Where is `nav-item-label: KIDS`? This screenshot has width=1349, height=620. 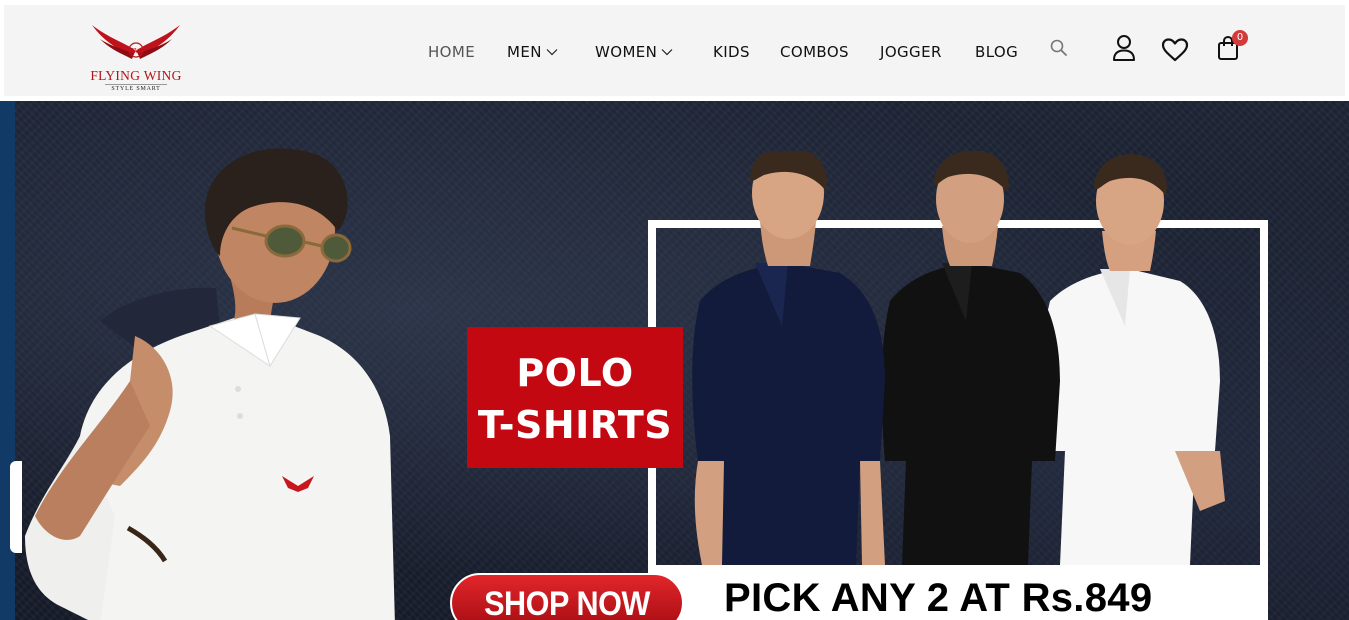 nav-item-label: KIDS is located at coordinates (731, 52).